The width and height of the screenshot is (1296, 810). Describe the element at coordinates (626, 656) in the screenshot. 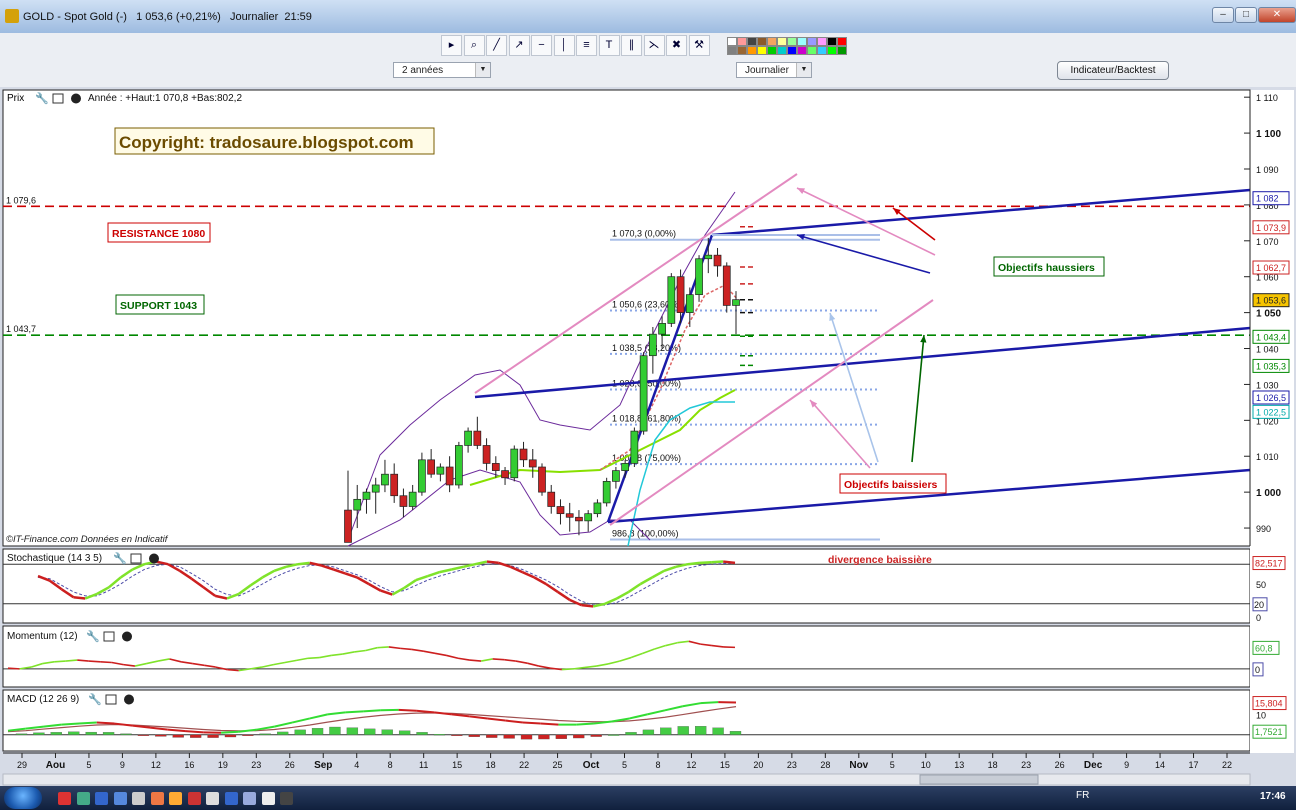

I see `momentum-panel` at that location.